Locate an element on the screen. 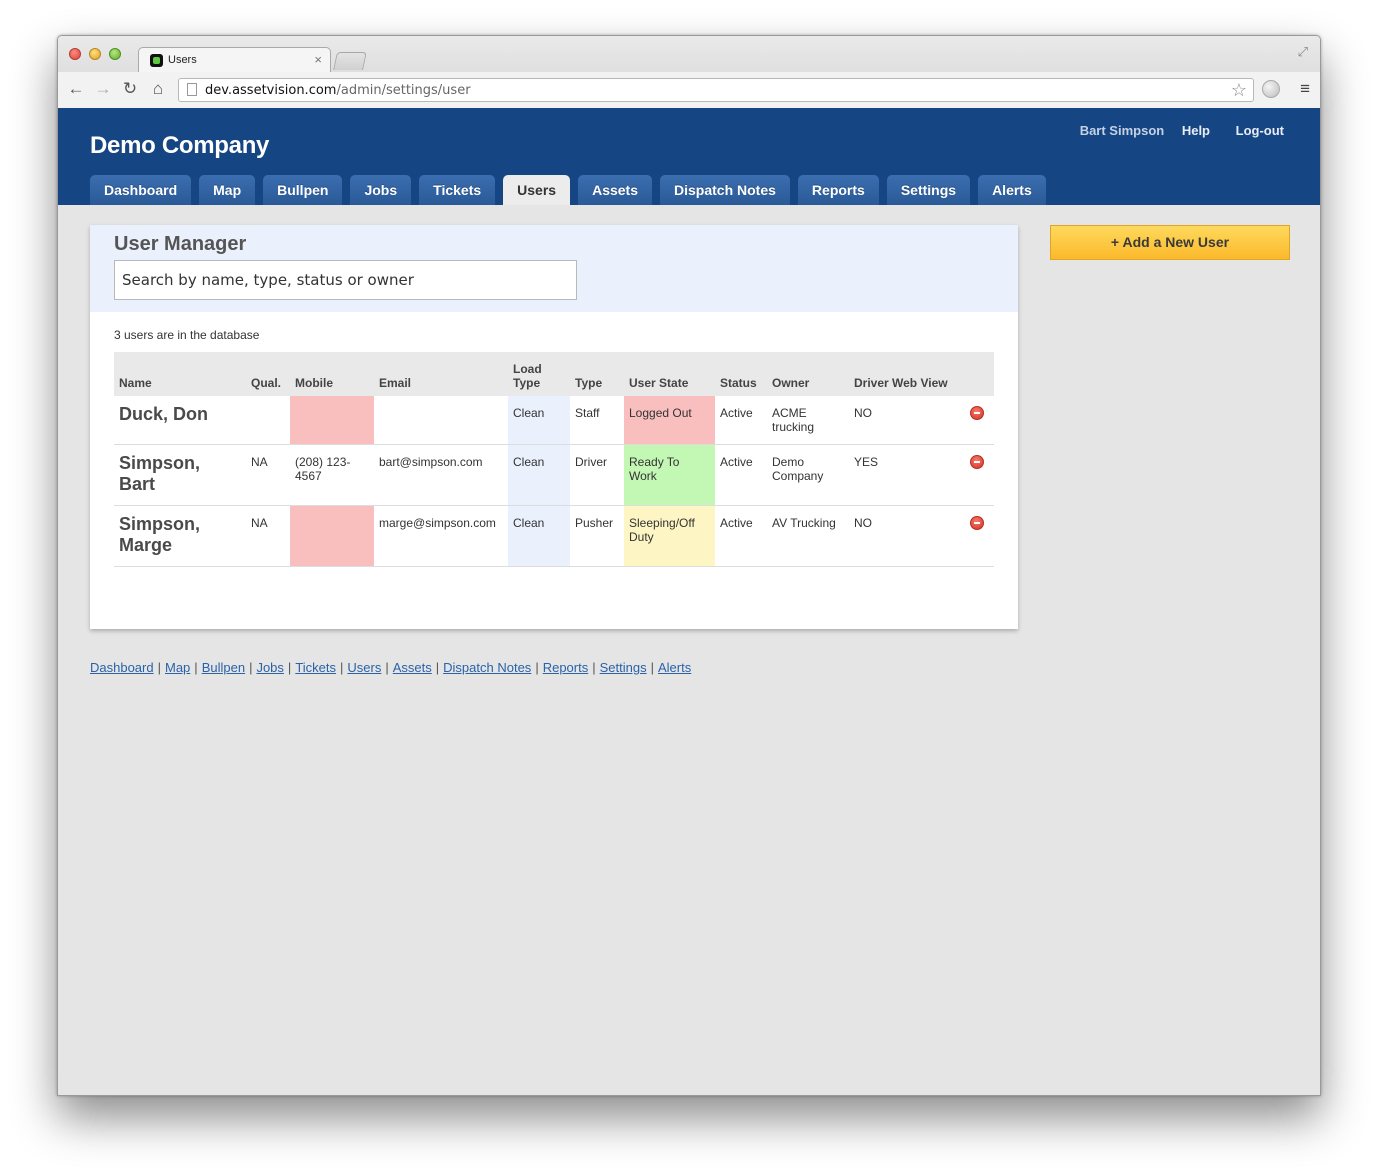 Image resolution: width=1378 pixels, height=1175 pixels. footer-link-jobs: Jobs is located at coordinates (269, 667).